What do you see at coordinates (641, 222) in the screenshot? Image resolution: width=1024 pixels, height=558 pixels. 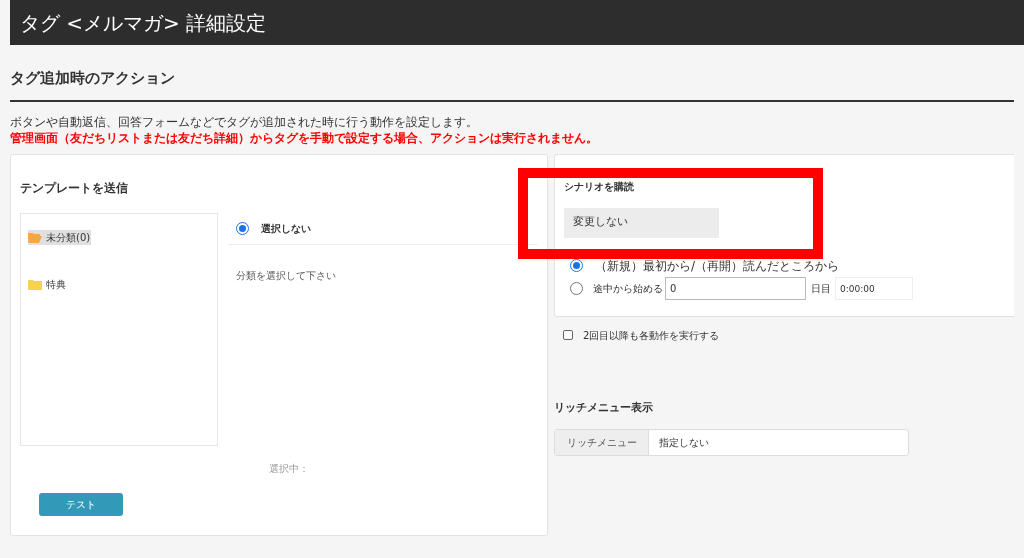 I see `scenario-select: 変更しない` at bounding box center [641, 222].